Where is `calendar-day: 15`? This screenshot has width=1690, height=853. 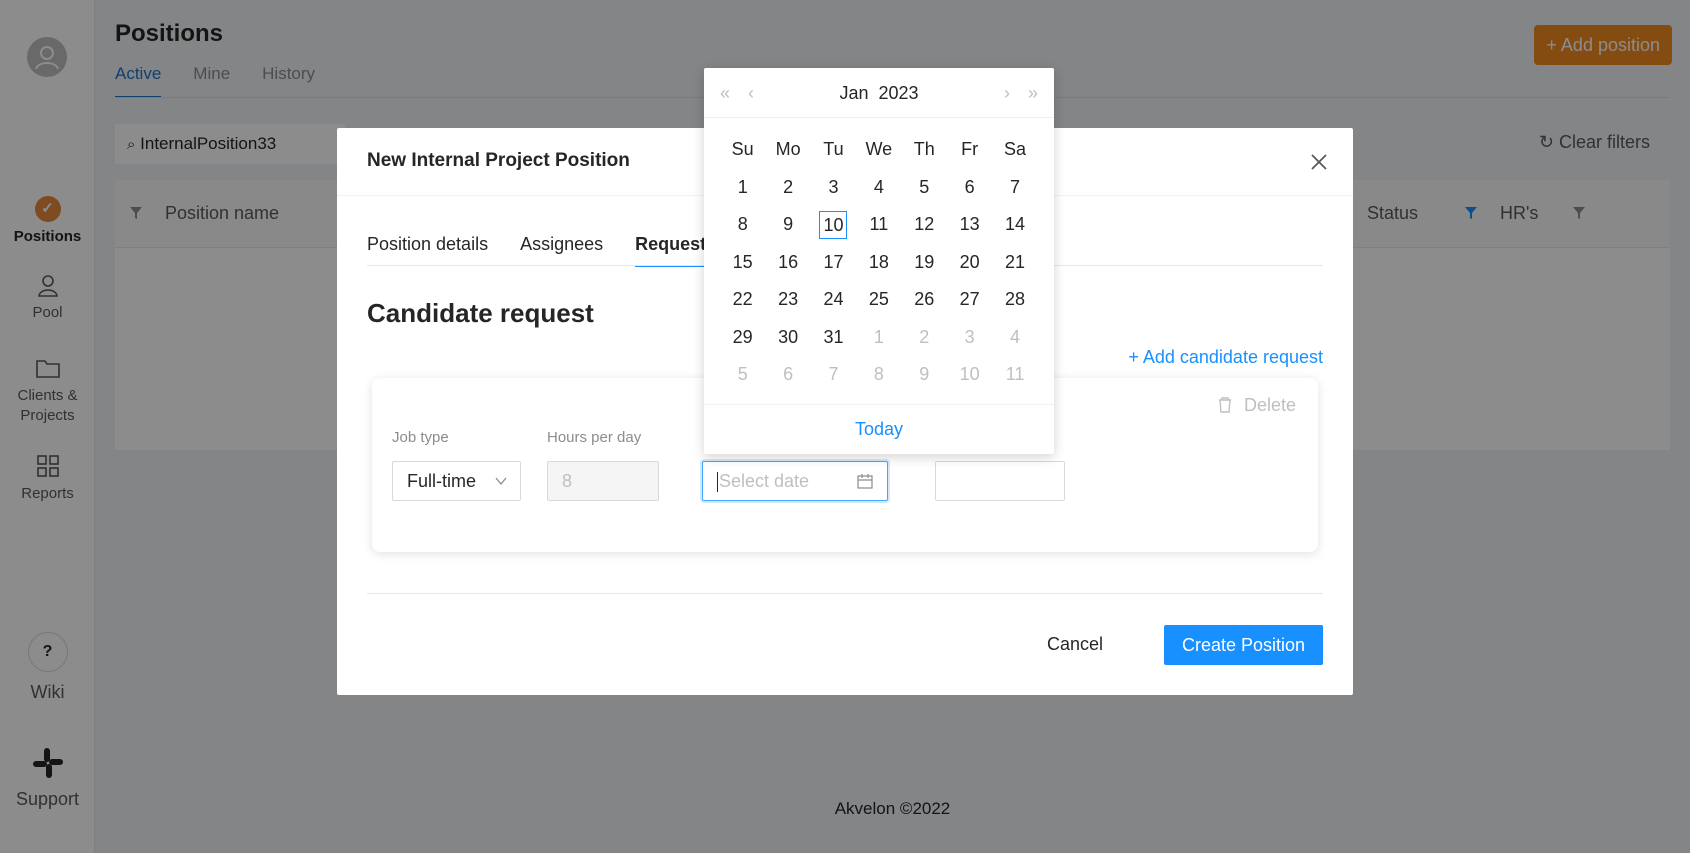 calendar-day: 15 is located at coordinates (742, 262).